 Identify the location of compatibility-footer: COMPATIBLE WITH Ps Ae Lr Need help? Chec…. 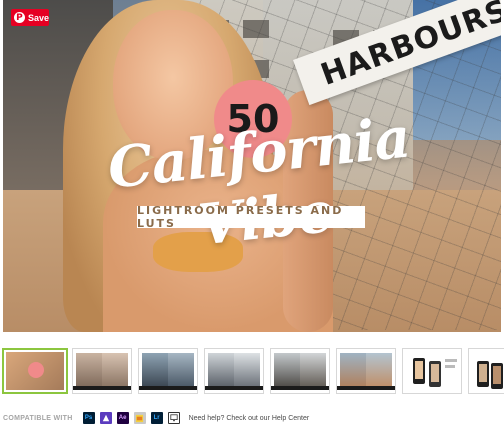
(253, 418).